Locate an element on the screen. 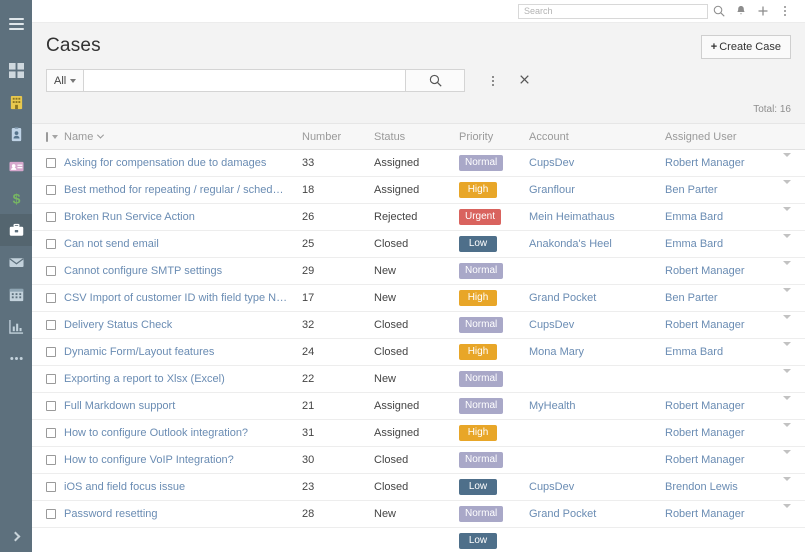 The height and width of the screenshot is (552, 805). select-all-checkbox is located at coordinates (47, 136).